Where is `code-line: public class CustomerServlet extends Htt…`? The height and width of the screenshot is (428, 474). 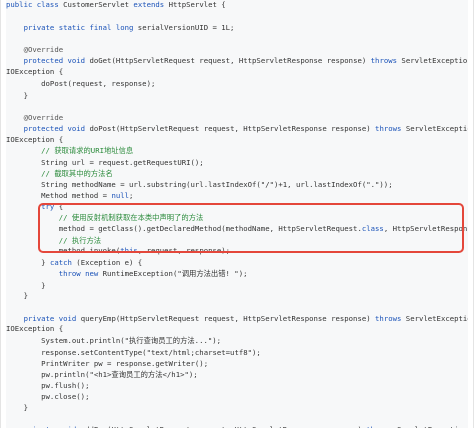
code-line: public class CustomerServlet extends Htt… is located at coordinates (116, 5).